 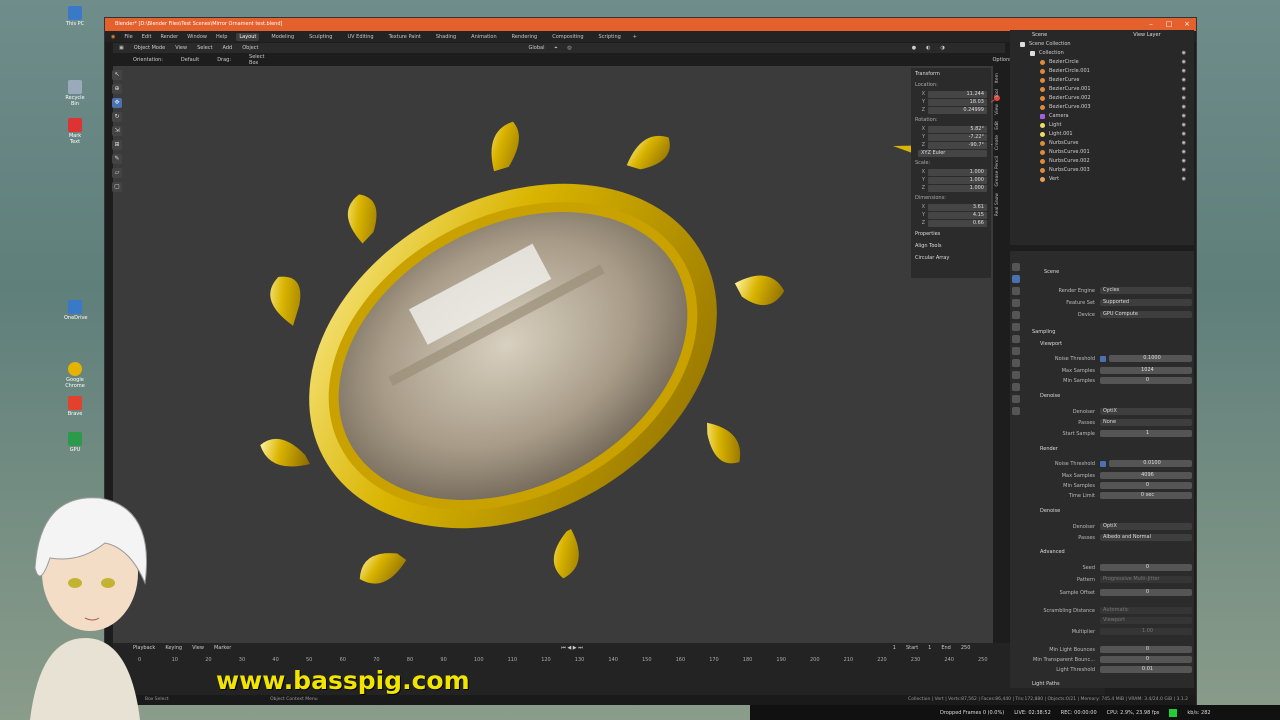 I want to click on render-tab-icon, so click(x=1016, y=279).